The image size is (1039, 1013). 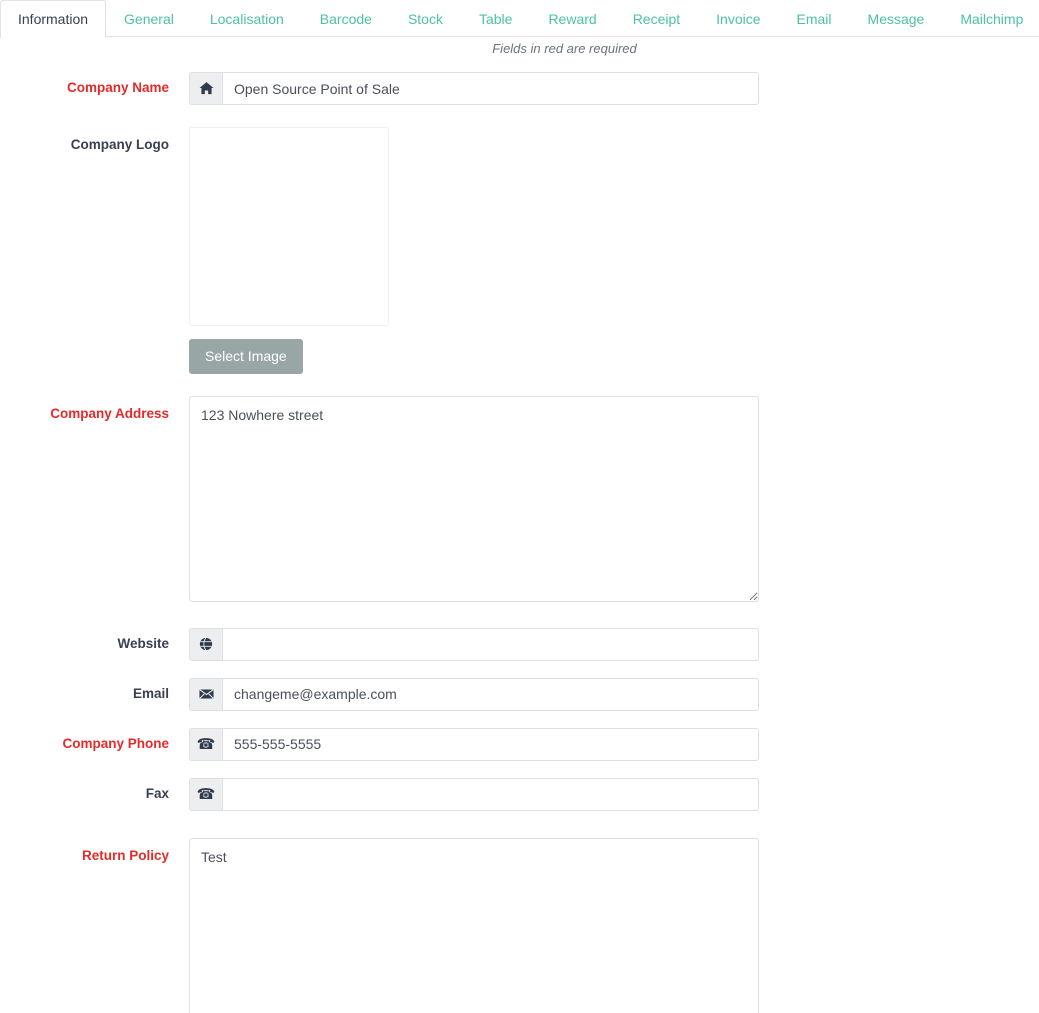 I want to click on company-logo-preview, so click(x=289, y=226).